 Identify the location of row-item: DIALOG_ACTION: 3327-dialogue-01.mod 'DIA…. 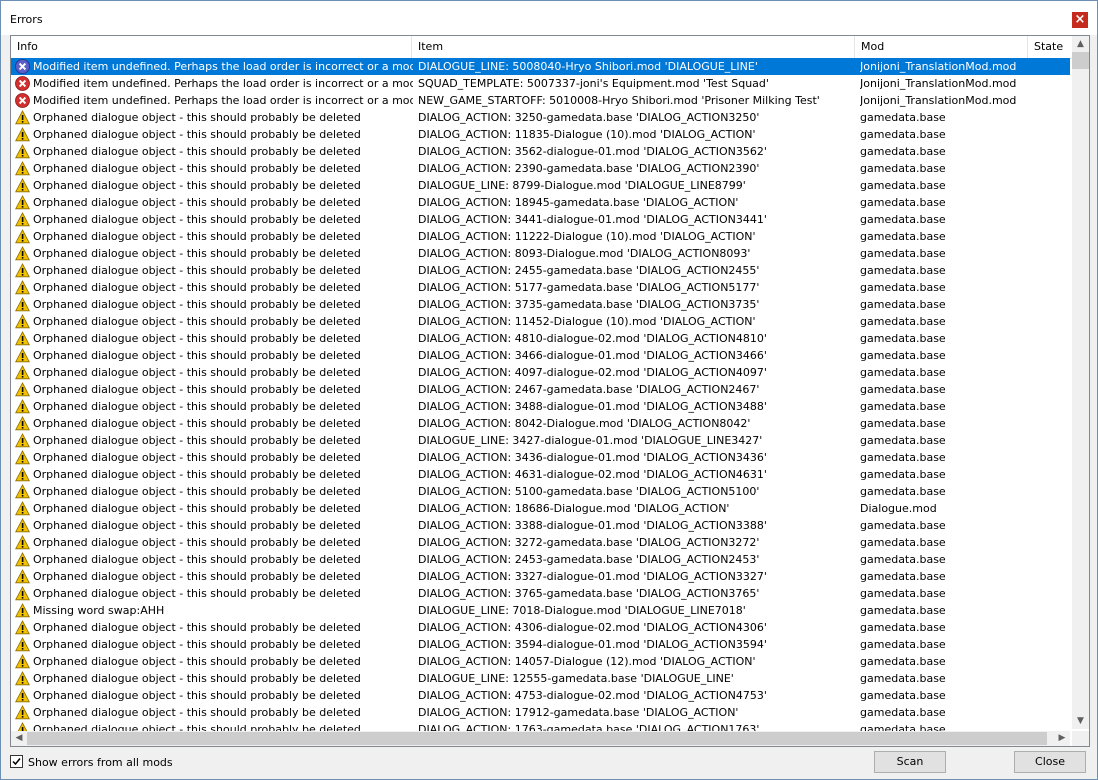
(592, 576).